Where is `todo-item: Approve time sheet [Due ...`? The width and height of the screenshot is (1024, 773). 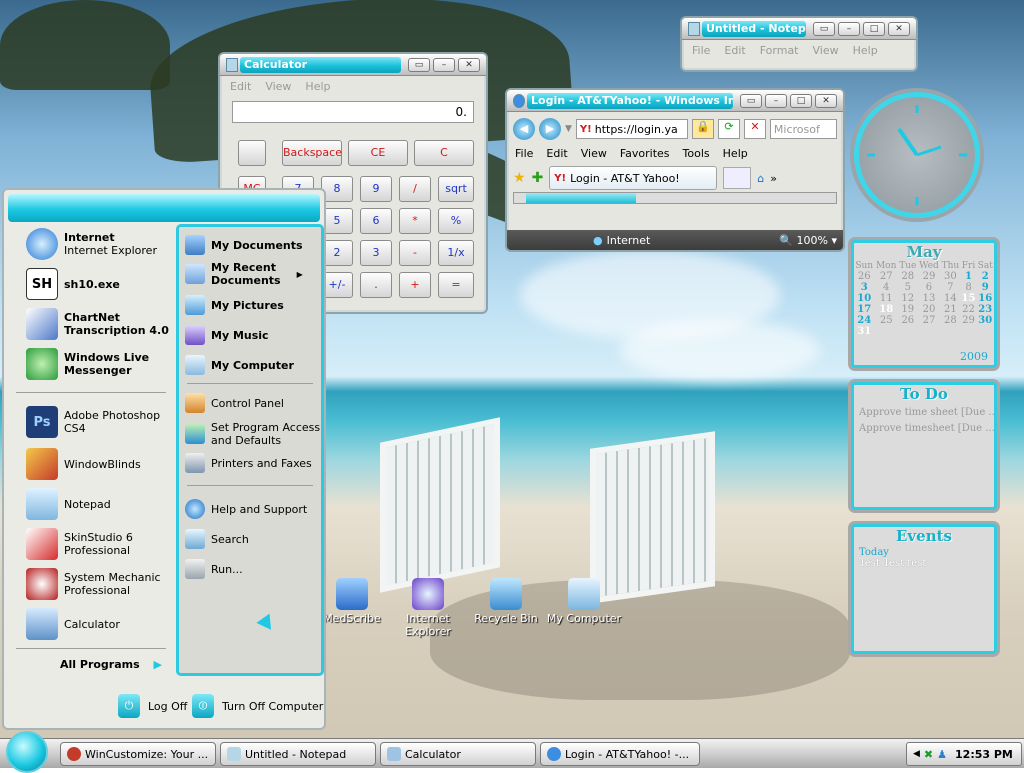 todo-item: Approve time sheet [Due ... is located at coordinates (926, 413).